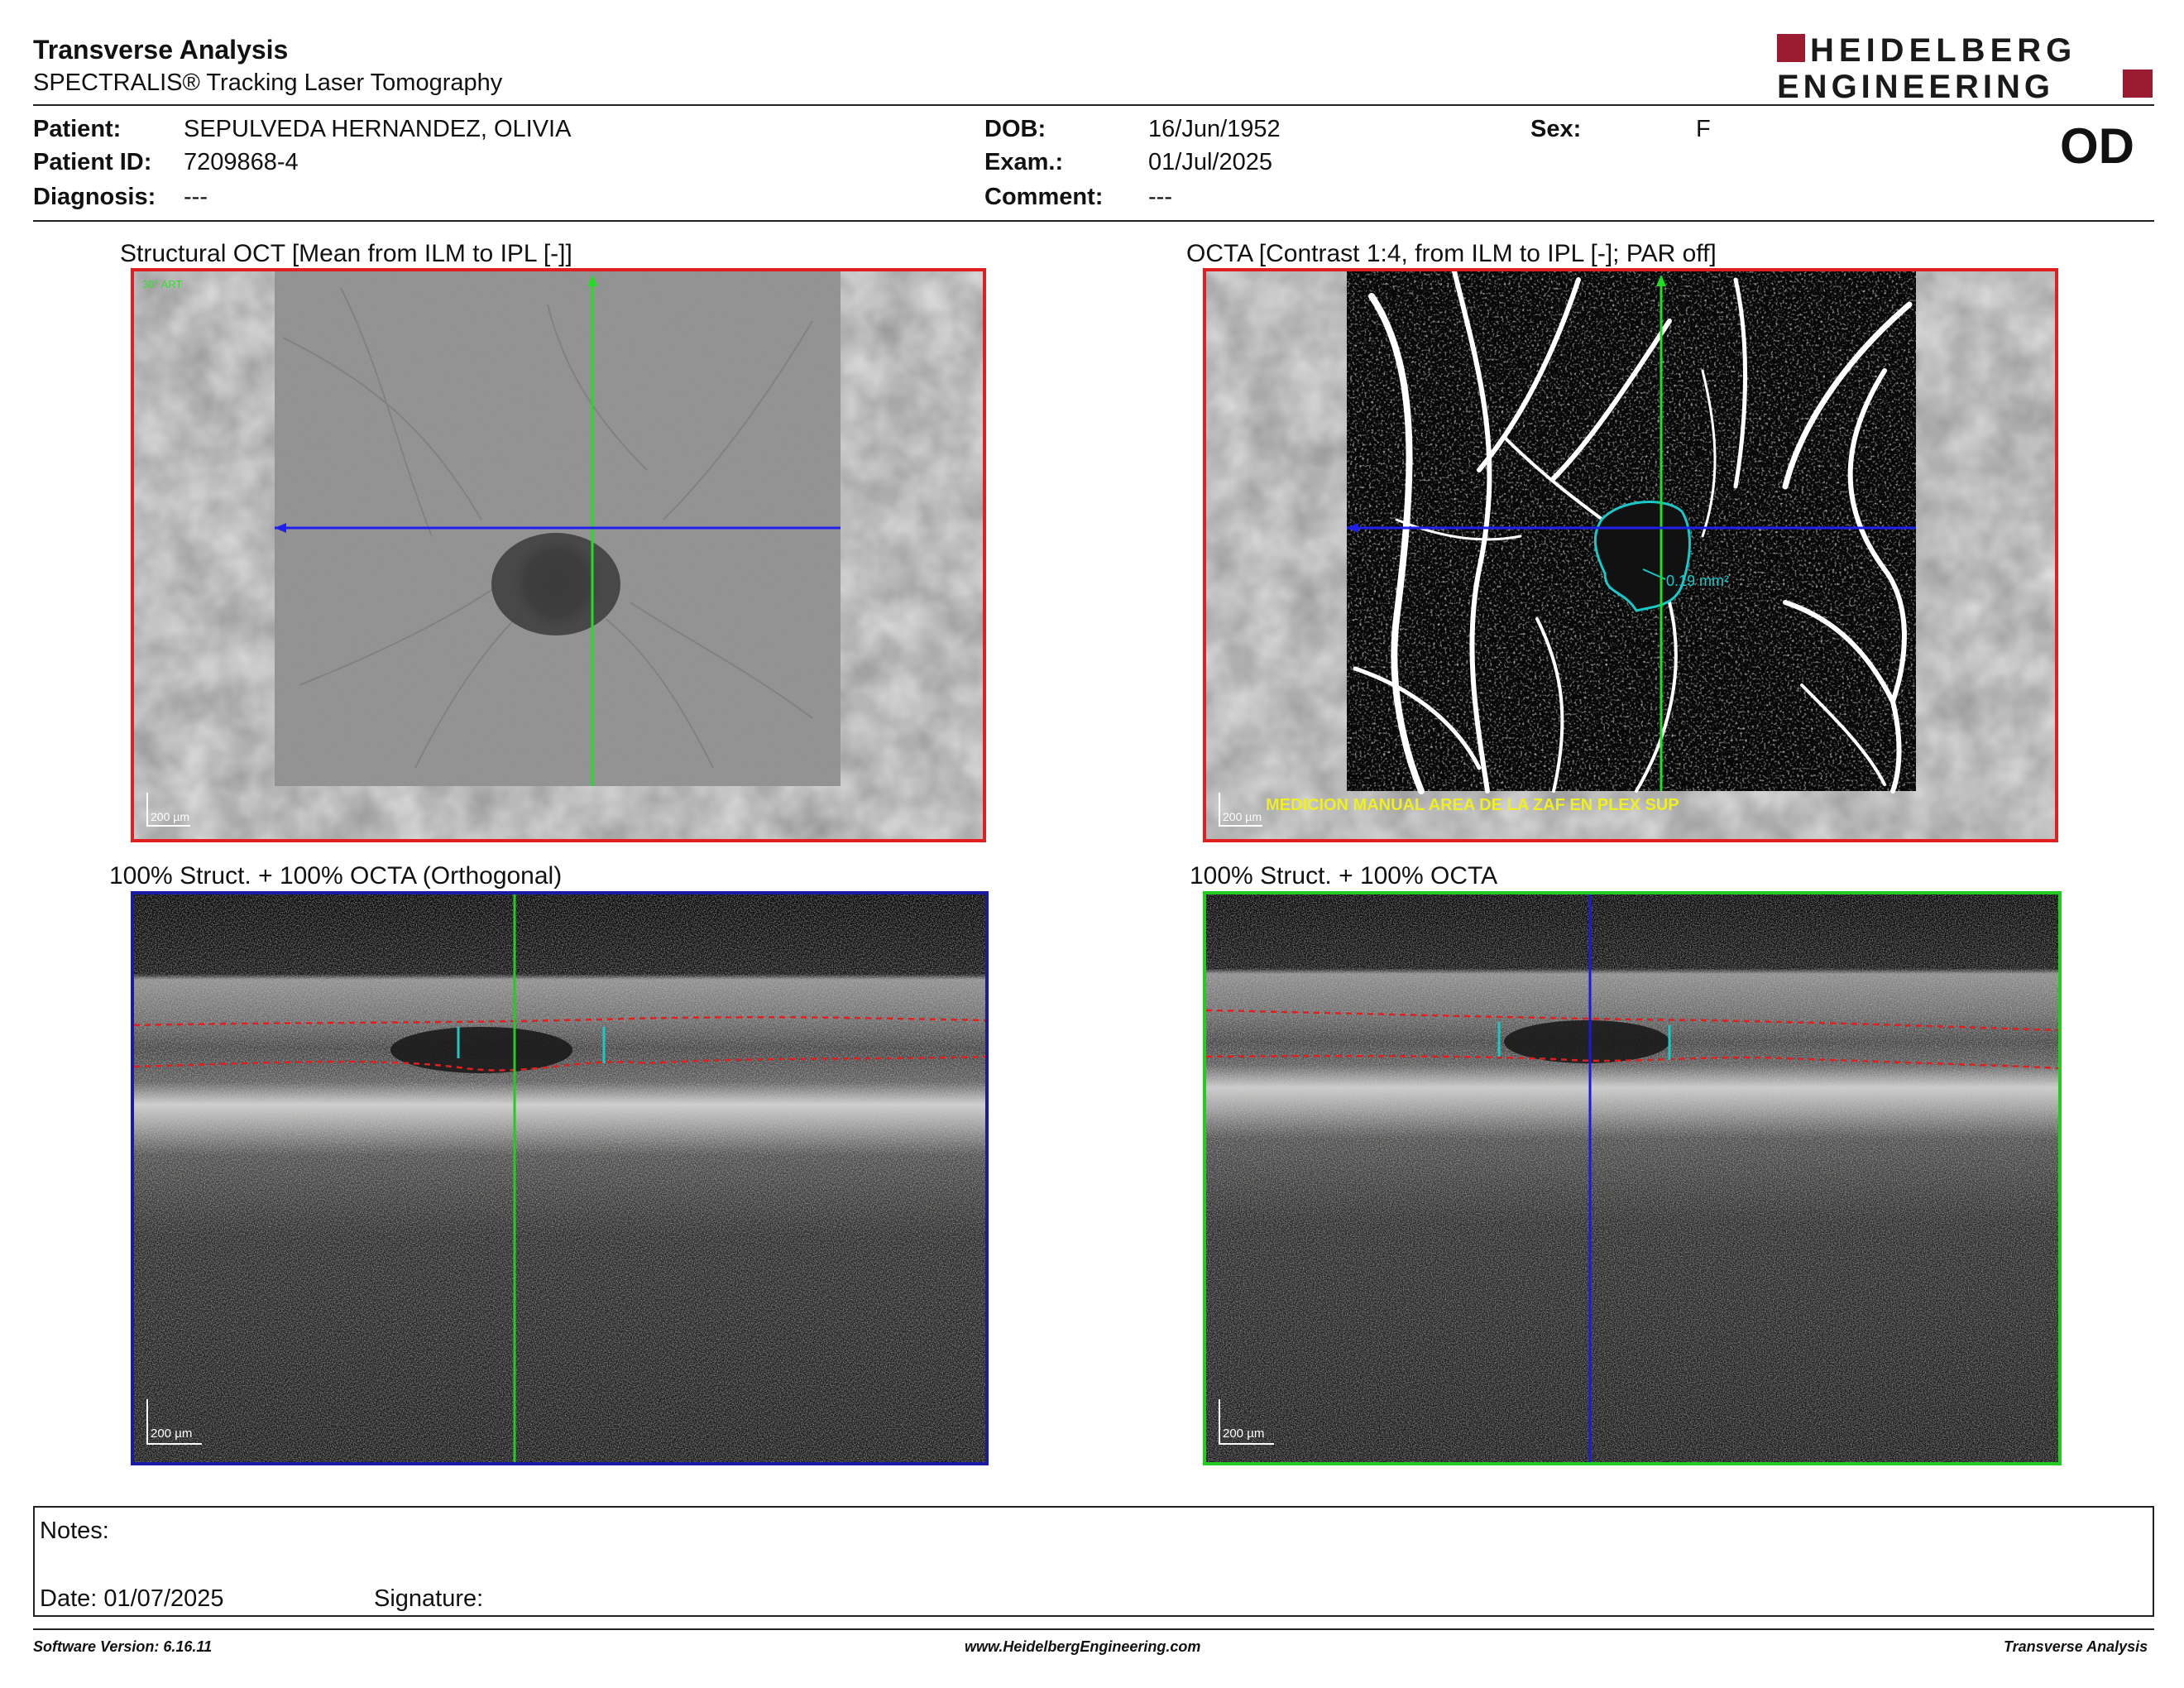 This screenshot has height=1688, width=2184. What do you see at coordinates (558, 555) in the screenshot?
I see `structural-oct-image: 30° ART 200 µm` at bounding box center [558, 555].